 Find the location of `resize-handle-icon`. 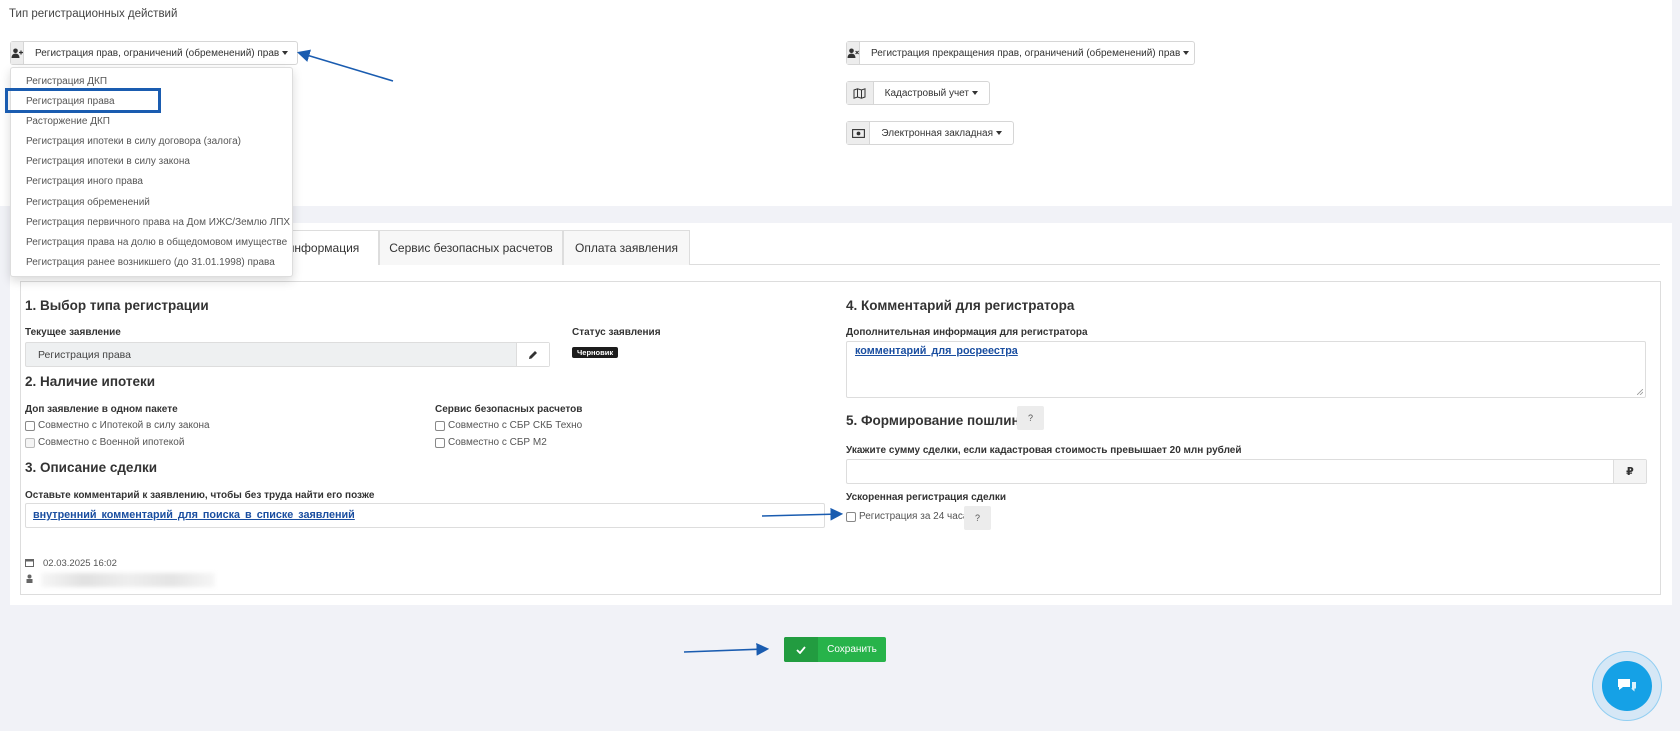

resize-handle-icon is located at coordinates (1640, 392).